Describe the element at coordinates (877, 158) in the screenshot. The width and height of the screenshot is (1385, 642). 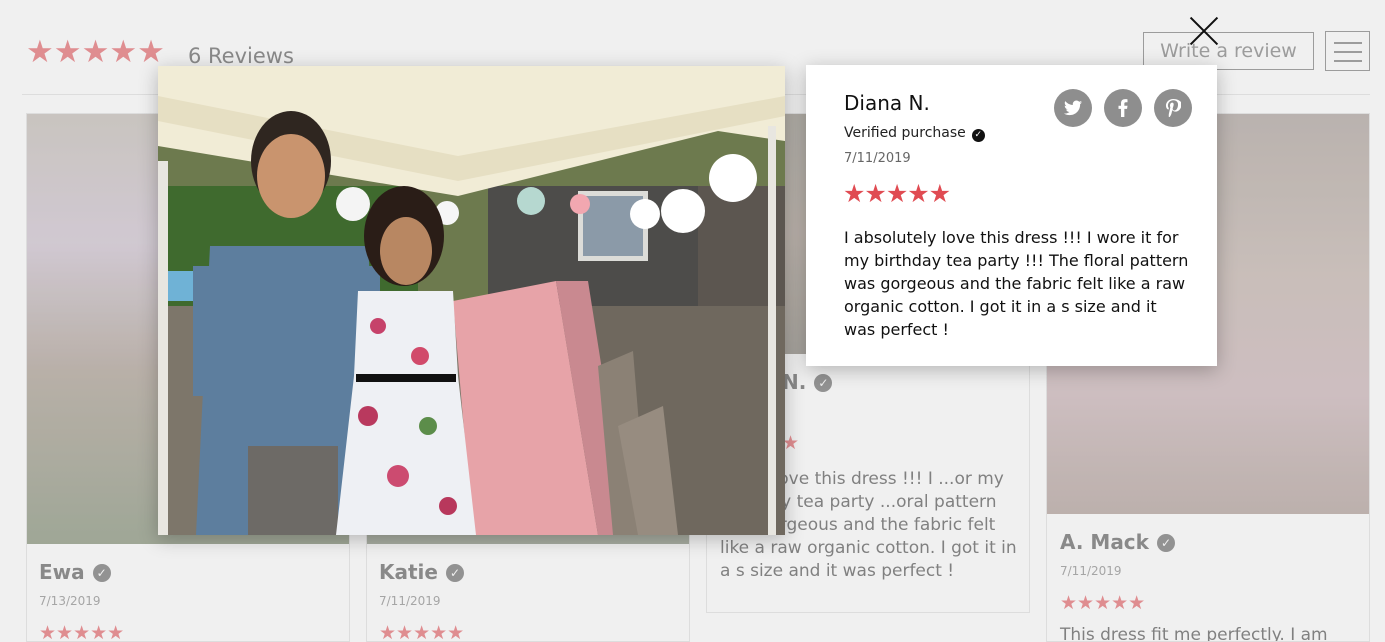
I see `review-date: 7/11/2019` at that location.